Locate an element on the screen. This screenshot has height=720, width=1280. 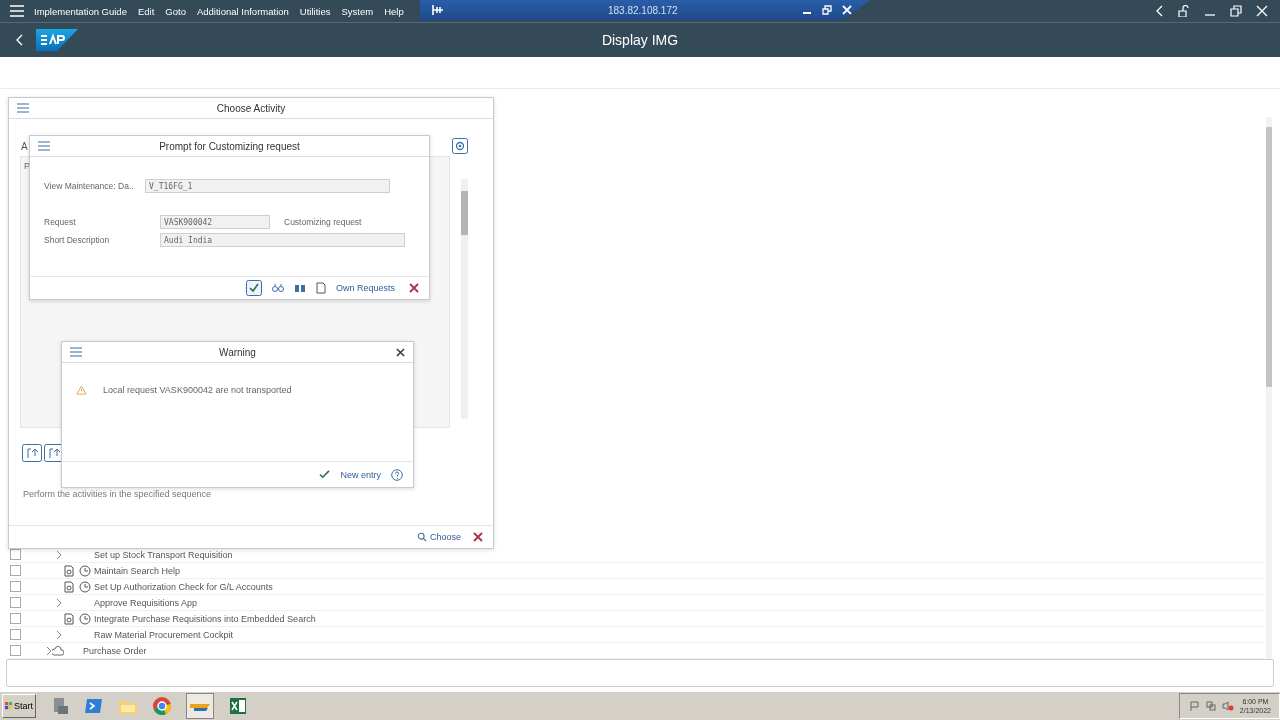
tree-item: Maintain Search Help is located at coordinates (137, 570).